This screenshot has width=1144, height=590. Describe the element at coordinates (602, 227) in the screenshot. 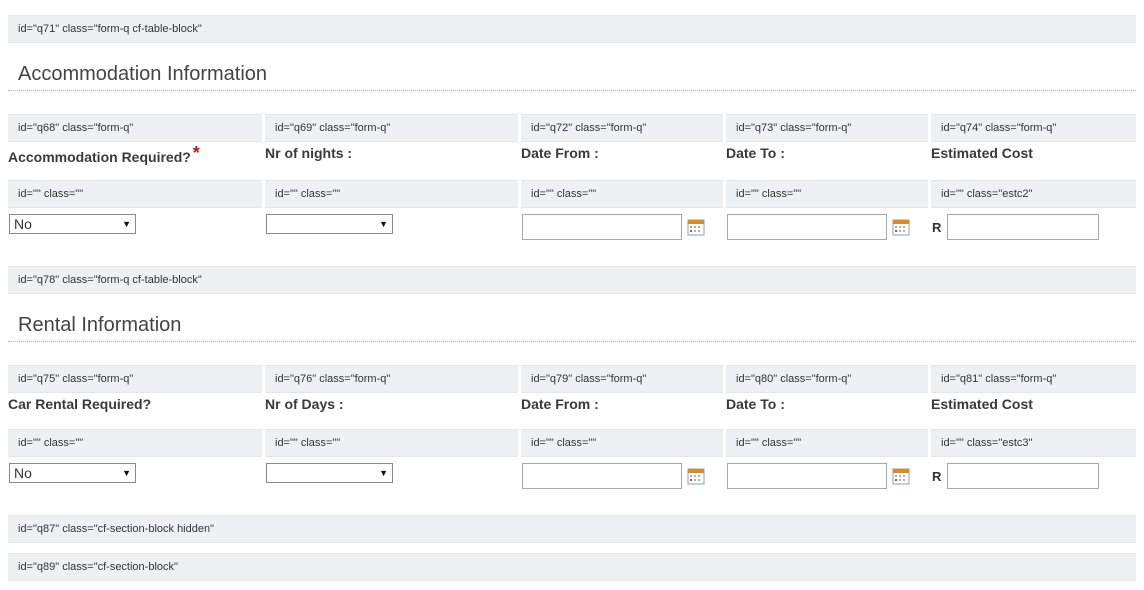

I see `date-from-input` at that location.